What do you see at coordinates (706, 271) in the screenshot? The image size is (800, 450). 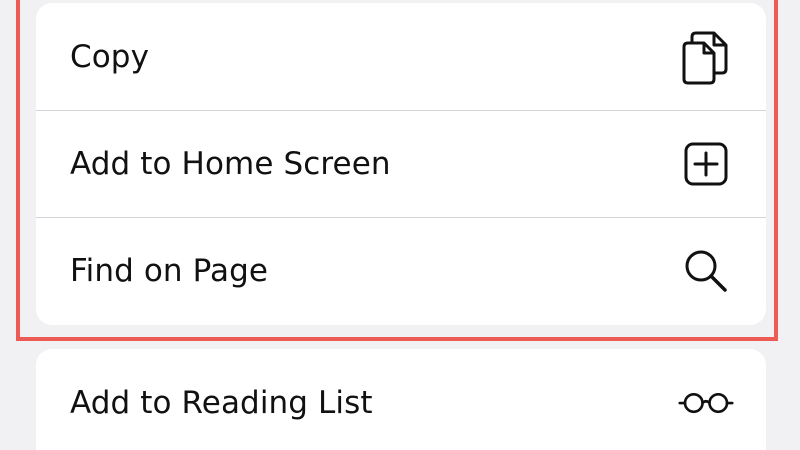 I see `magnifier-icon` at bounding box center [706, 271].